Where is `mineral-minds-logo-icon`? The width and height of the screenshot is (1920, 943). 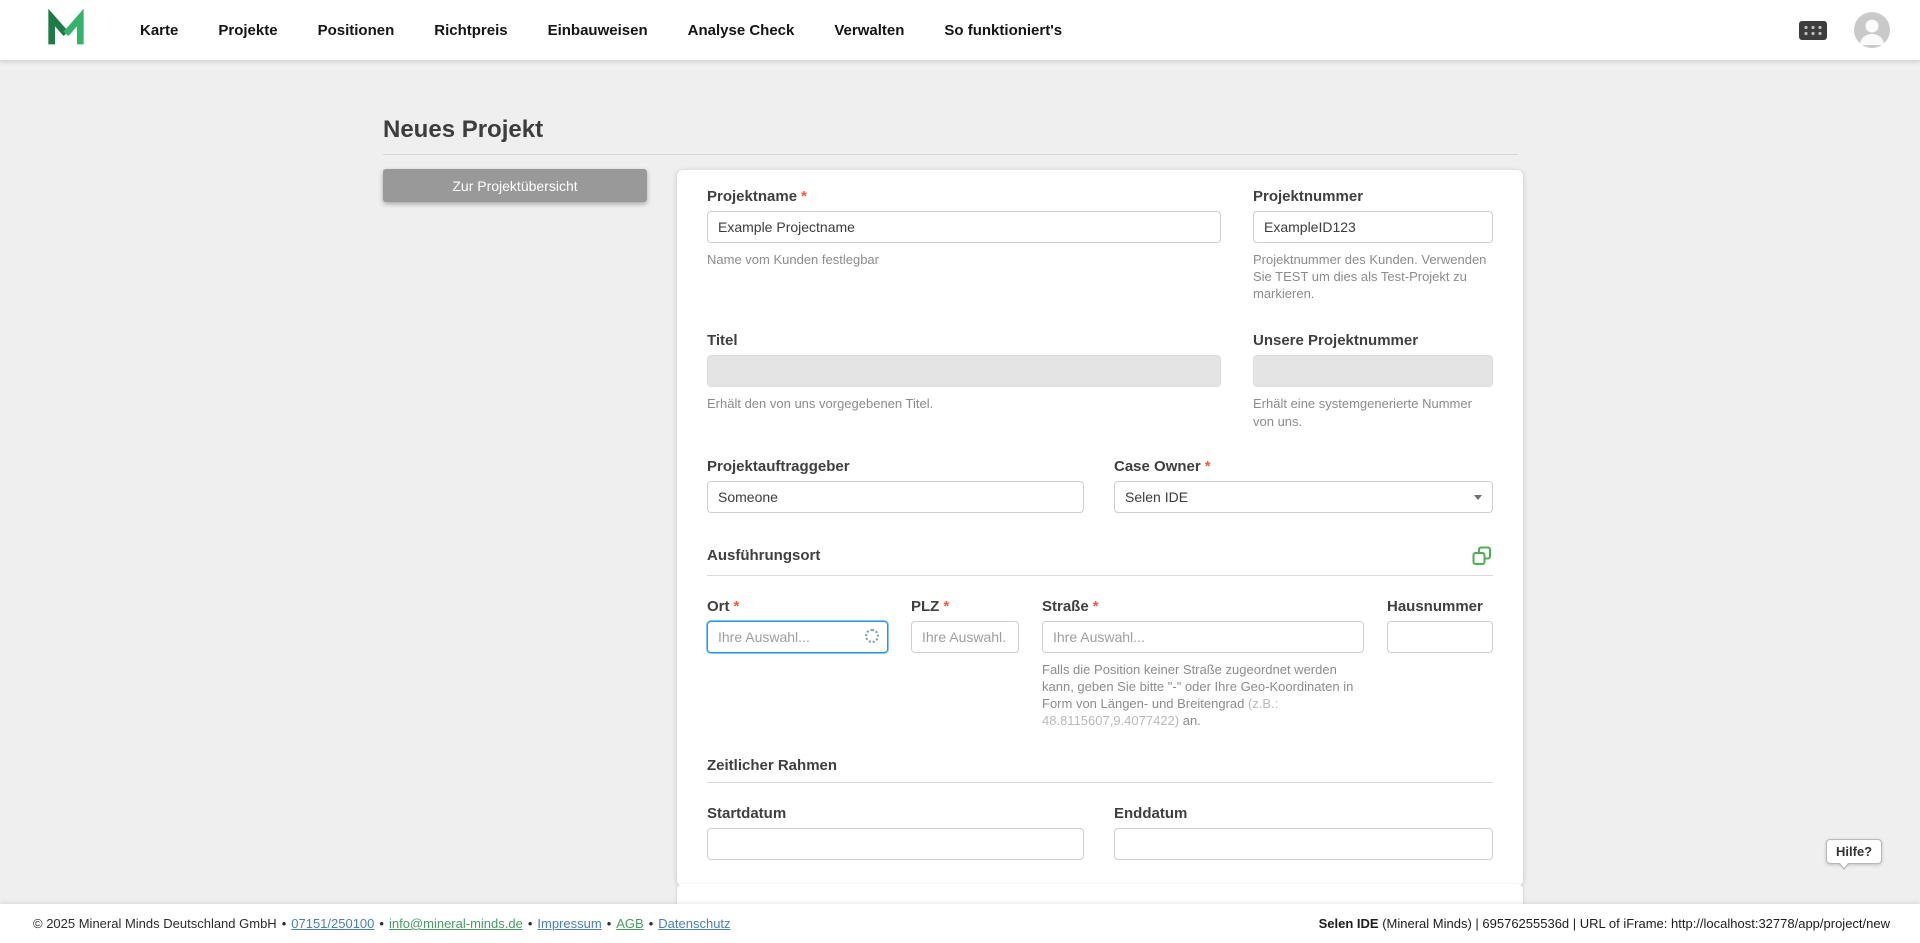 mineral-minds-logo-icon is located at coordinates (66, 27).